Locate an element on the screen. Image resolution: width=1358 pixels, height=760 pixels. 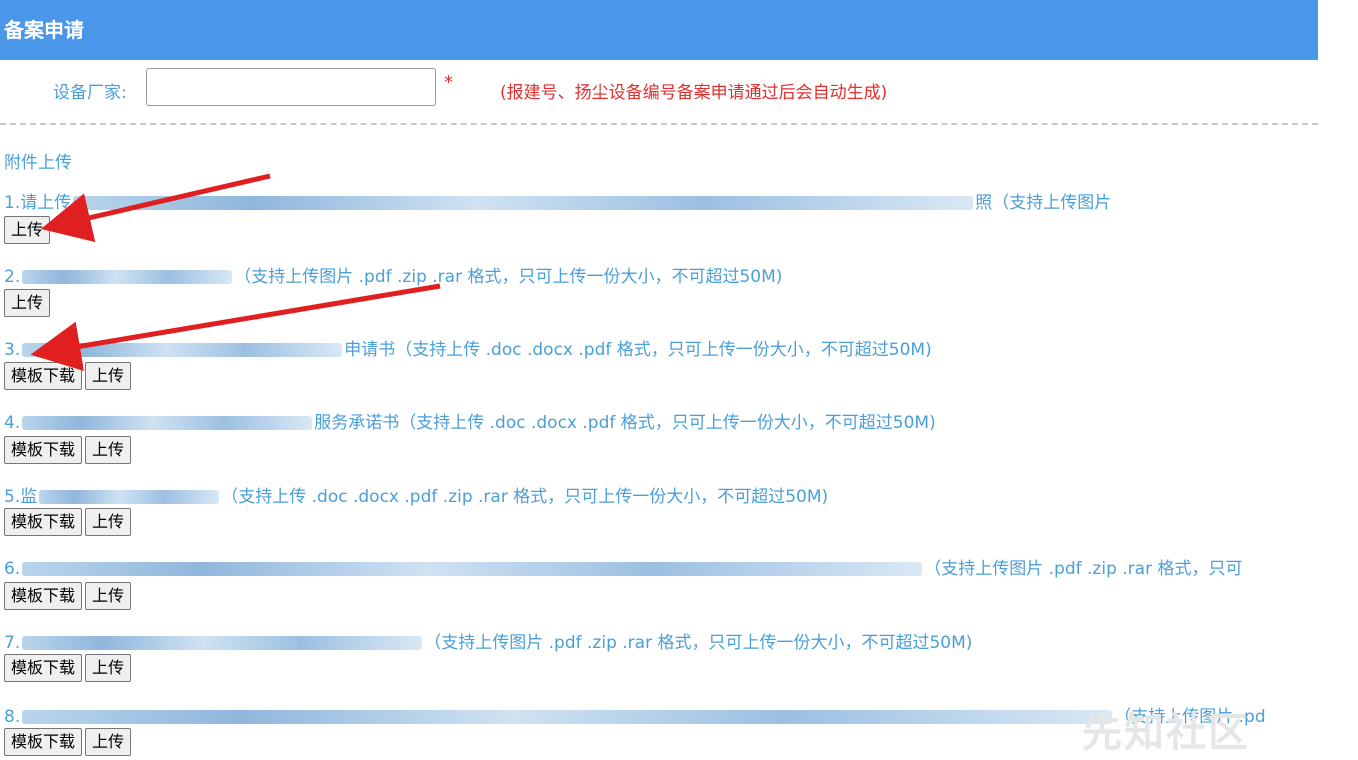
attachments-title: 附件上传 is located at coordinates (38, 163).